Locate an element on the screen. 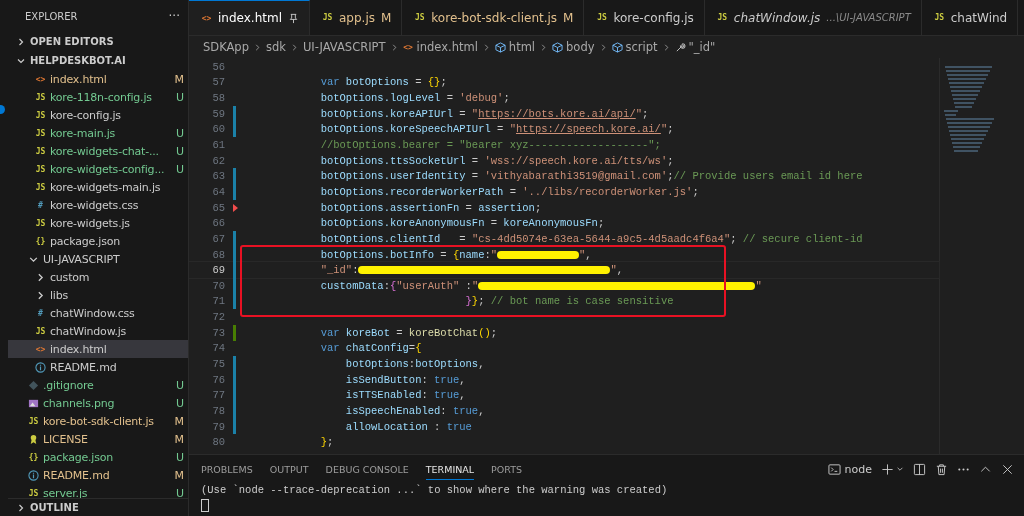 The height and width of the screenshot is (516, 1024). section-header: OPEN EDITORS is located at coordinates (98, 41).